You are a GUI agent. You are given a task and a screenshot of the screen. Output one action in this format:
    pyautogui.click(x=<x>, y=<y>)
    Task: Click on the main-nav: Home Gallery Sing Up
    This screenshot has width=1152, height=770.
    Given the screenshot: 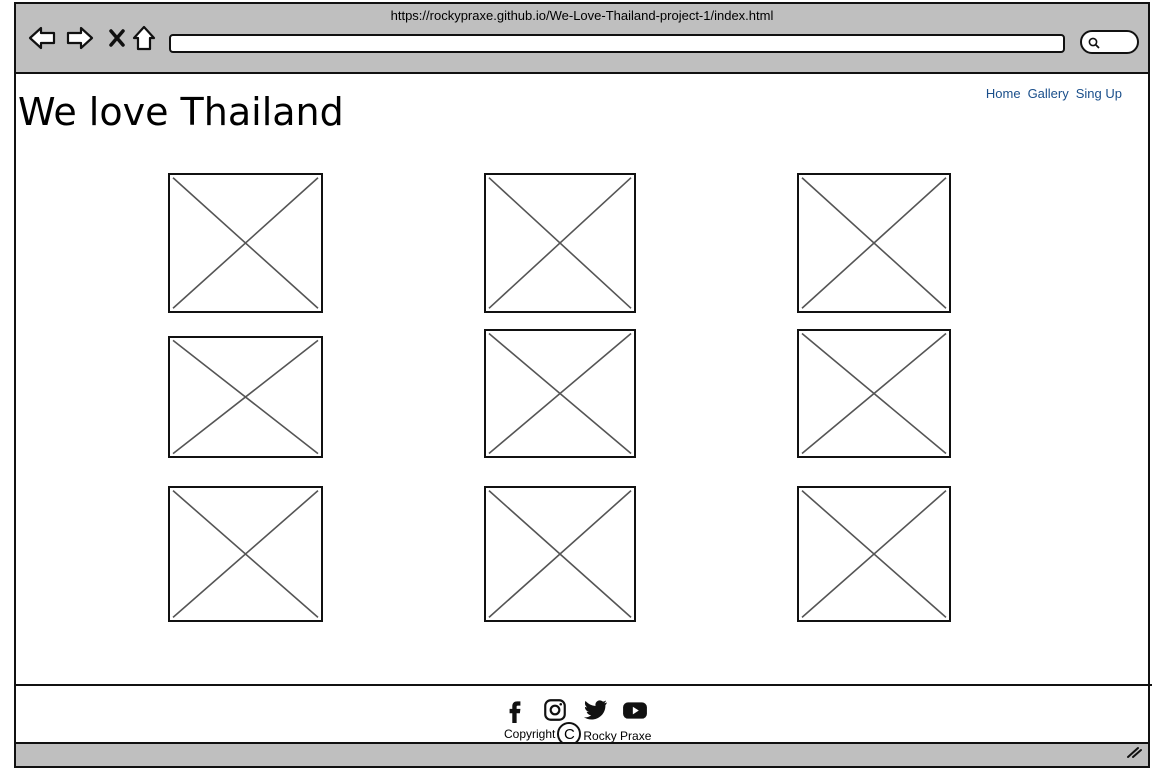 What is the action you would take?
    pyautogui.click(x=1054, y=93)
    